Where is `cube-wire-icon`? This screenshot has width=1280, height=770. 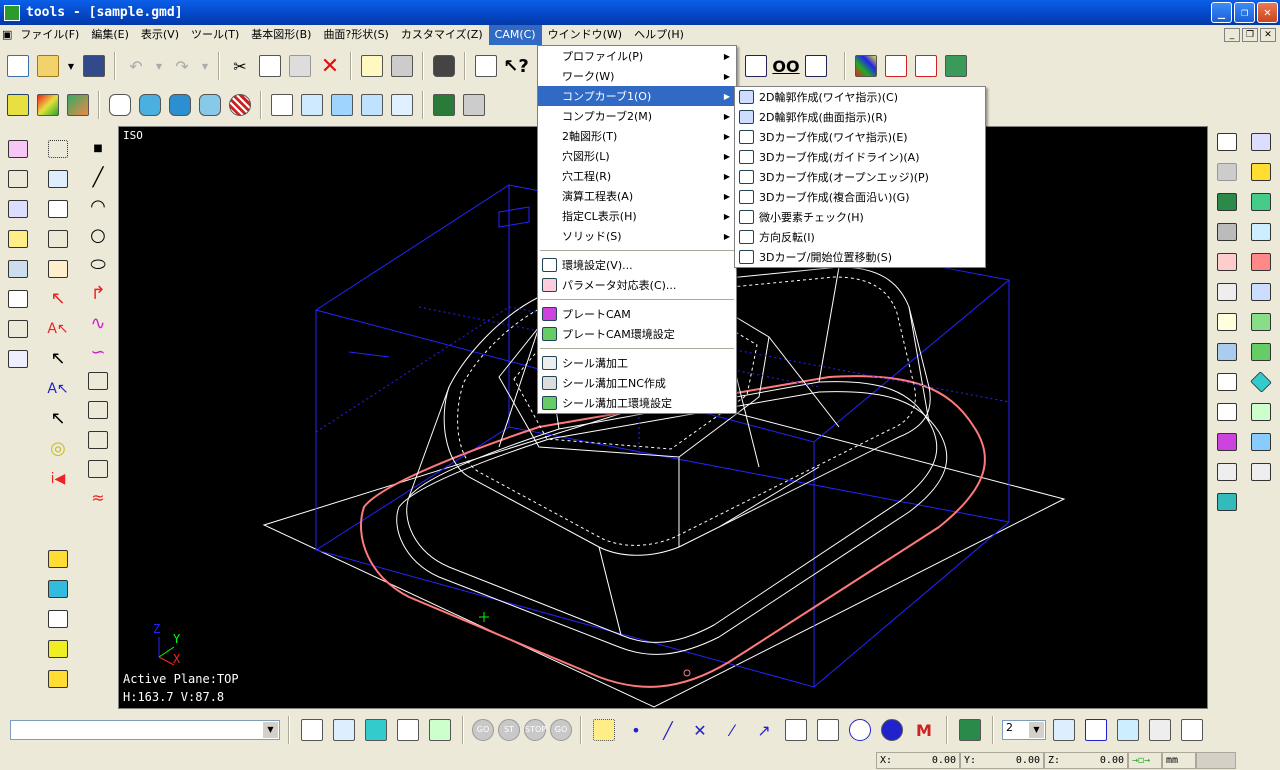
cube-wire-icon is located at coordinates (312, 105).